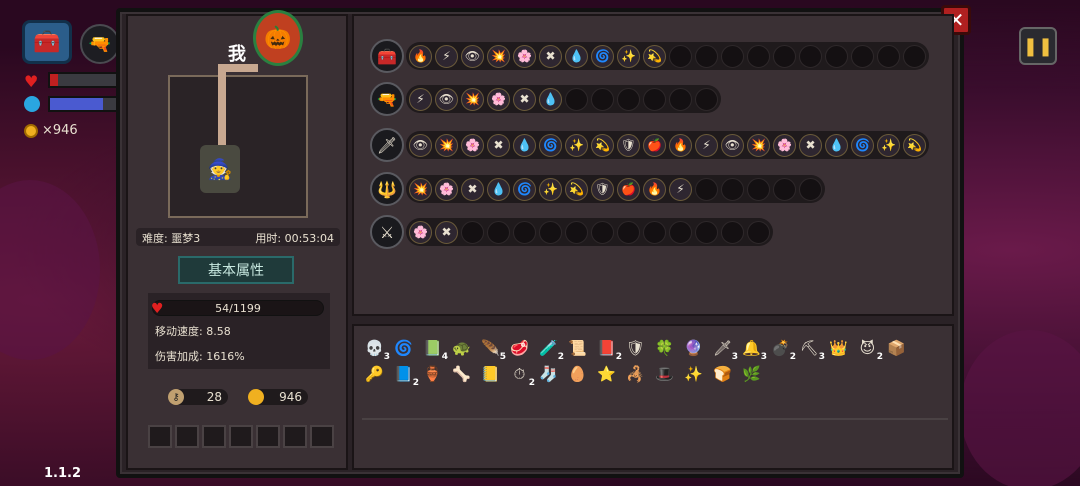 This screenshot has width=1080, height=486. I want to click on attributes-tab: 基本属性, so click(236, 270).